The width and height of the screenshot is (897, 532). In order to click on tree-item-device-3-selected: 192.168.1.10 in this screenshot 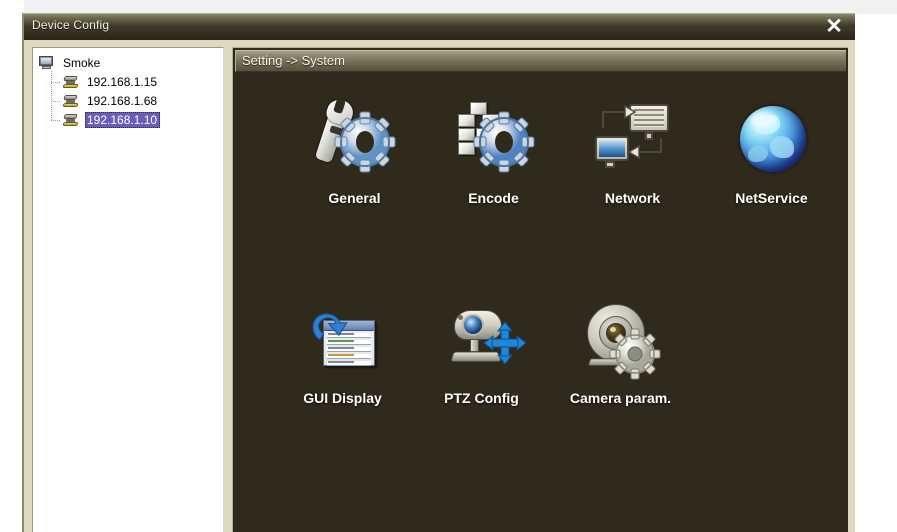, I will do `click(137, 120)`.